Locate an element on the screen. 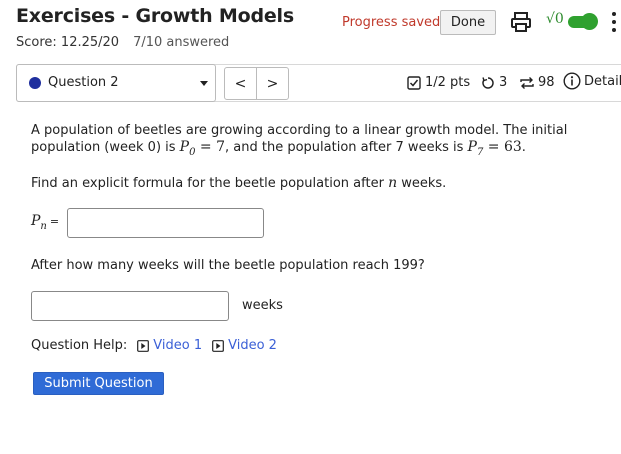 The width and height of the screenshot is (621, 454). video-2-link: Video 2 is located at coordinates (244, 345).